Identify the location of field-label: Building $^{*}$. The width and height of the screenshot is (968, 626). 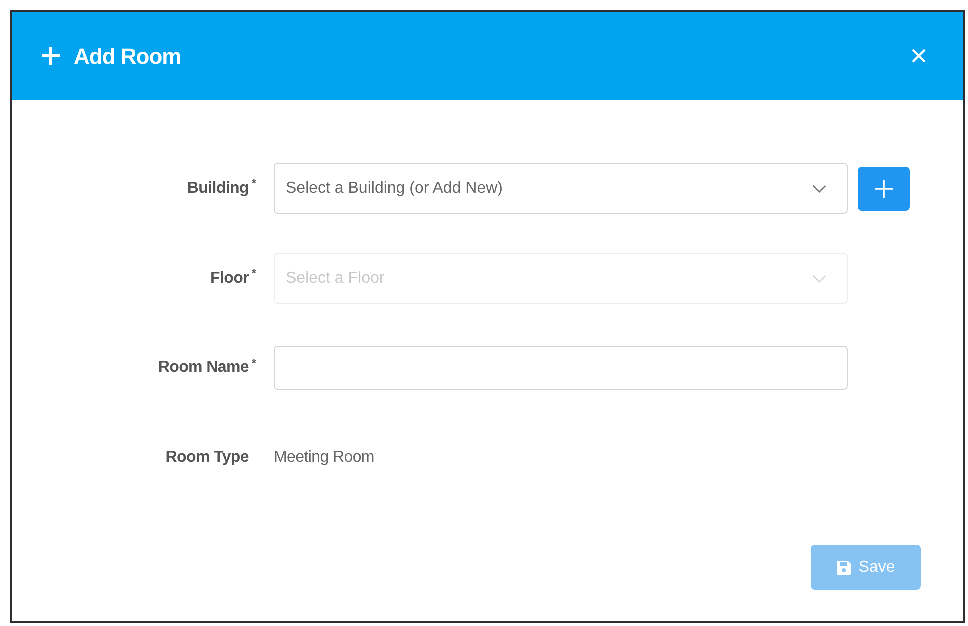
(221, 187).